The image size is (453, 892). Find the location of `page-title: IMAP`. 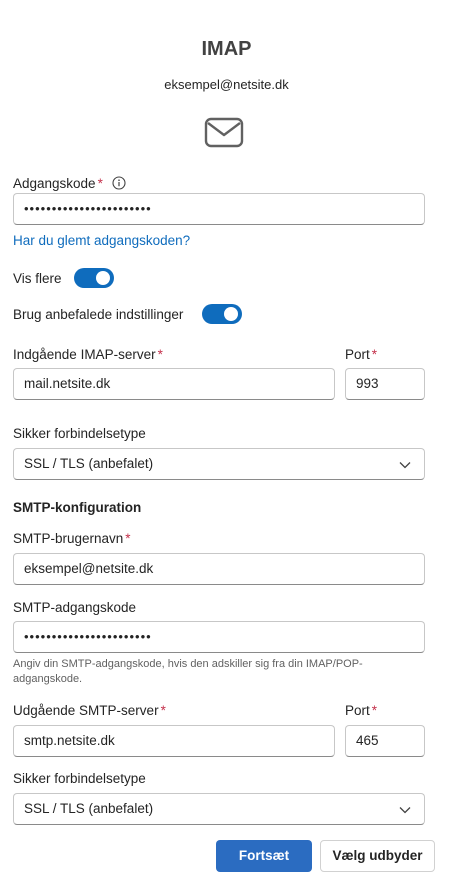

page-title: IMAP is located at coordinates (226, 49).